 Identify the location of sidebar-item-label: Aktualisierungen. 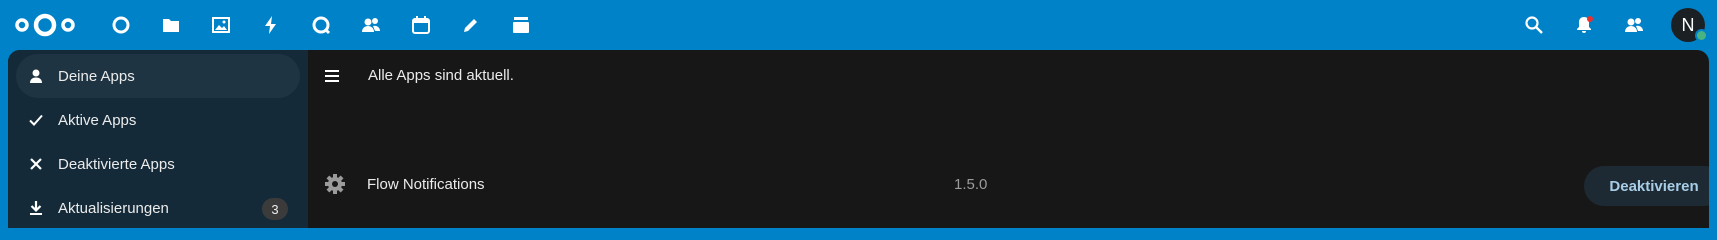
(113, 208).